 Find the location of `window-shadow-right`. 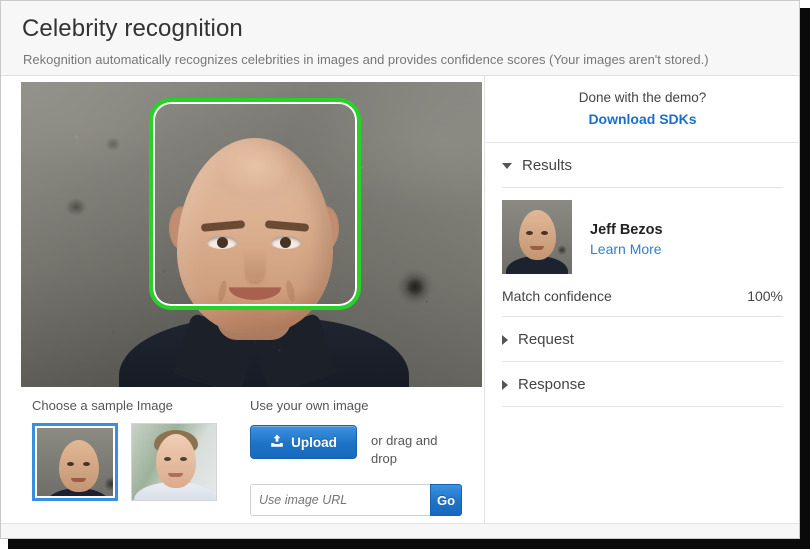

window-shadow-right is located at coordinates (805, 278).